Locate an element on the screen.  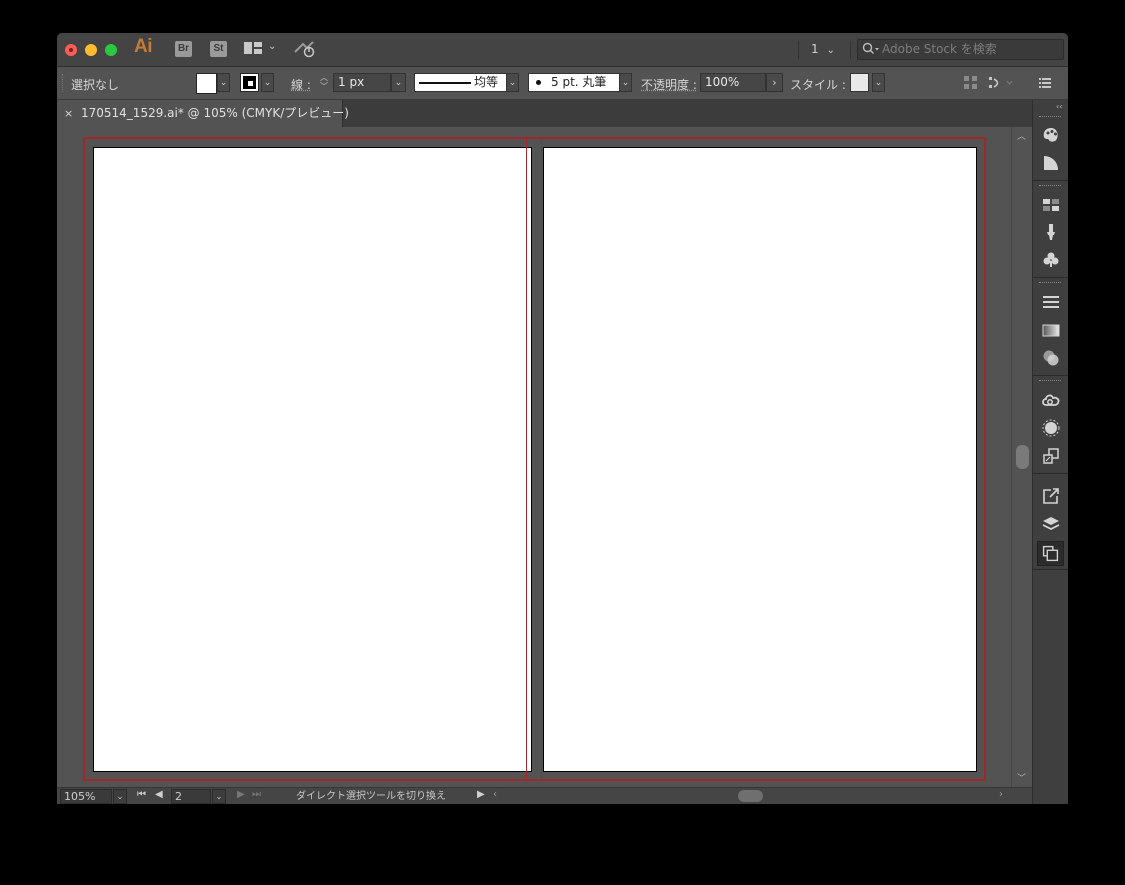
status-text: ダイレクト選択ツールを切り換え is located at coordinates (371, 796).